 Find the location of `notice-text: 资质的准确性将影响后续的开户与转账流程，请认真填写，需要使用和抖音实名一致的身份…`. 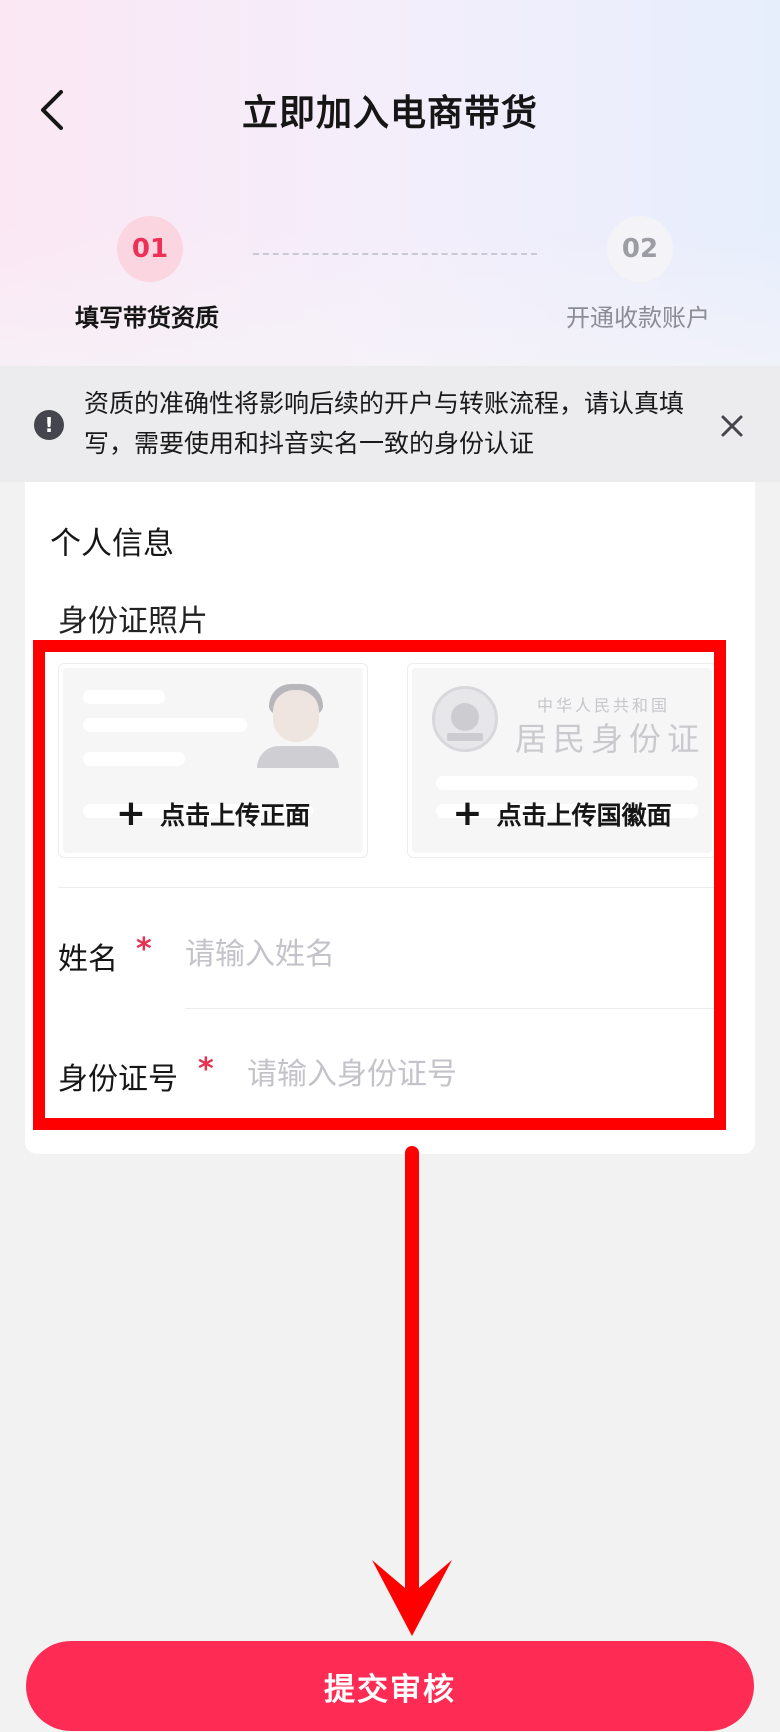

notice-text: 资质的准确性将影响后续的开户与转账流程，请认真填写，需要使用和抖音实名一致的身份… is located at coordinates (384, 423).